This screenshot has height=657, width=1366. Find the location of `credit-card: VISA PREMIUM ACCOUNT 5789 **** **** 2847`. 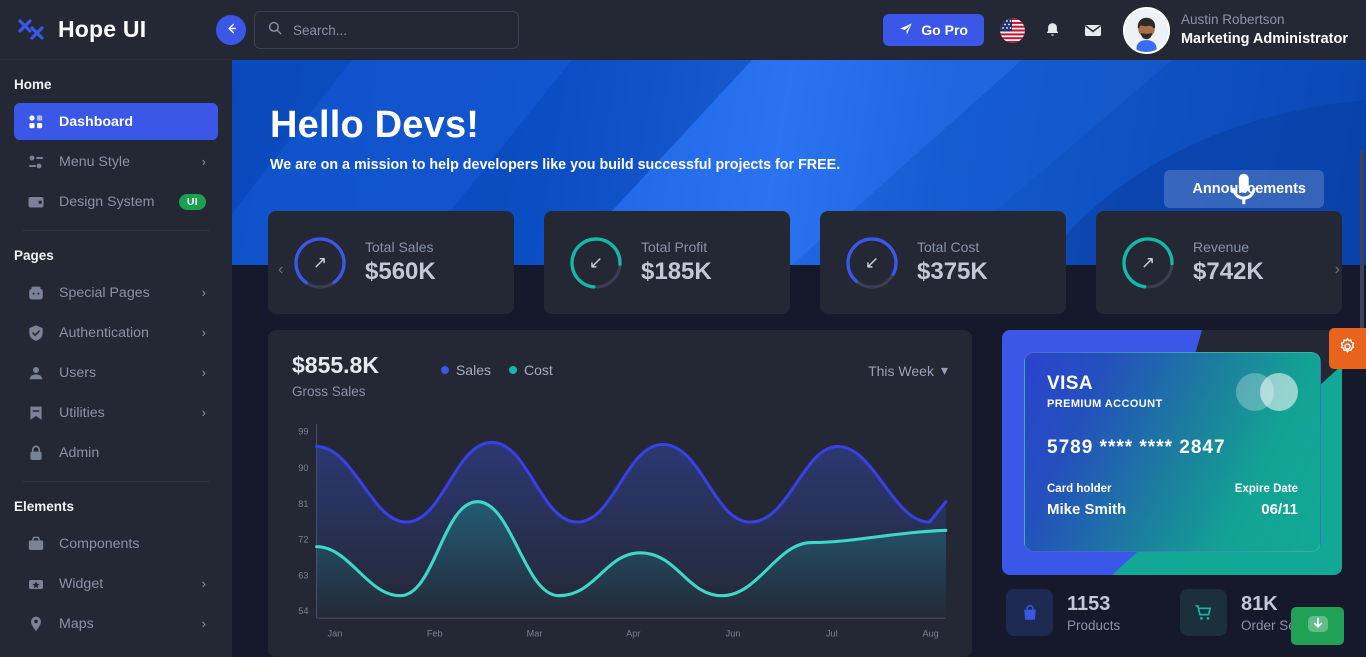

credit-card: VISA PREMIUM ACCOUNT 5789 **** **** 2847 is located at coordinates (1172, 452).